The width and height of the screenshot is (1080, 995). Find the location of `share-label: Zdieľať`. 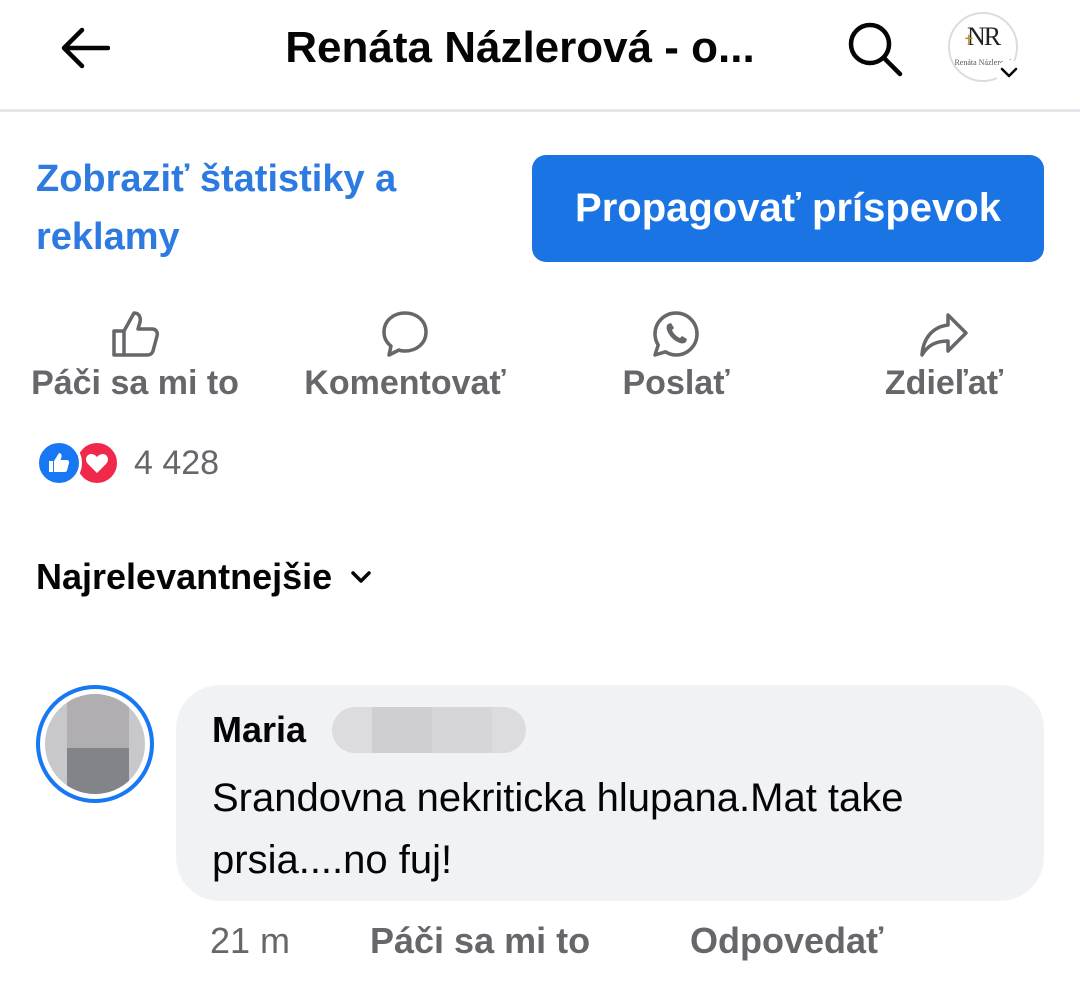

share-label: Zdieľať is located at coordinates (944, 383).